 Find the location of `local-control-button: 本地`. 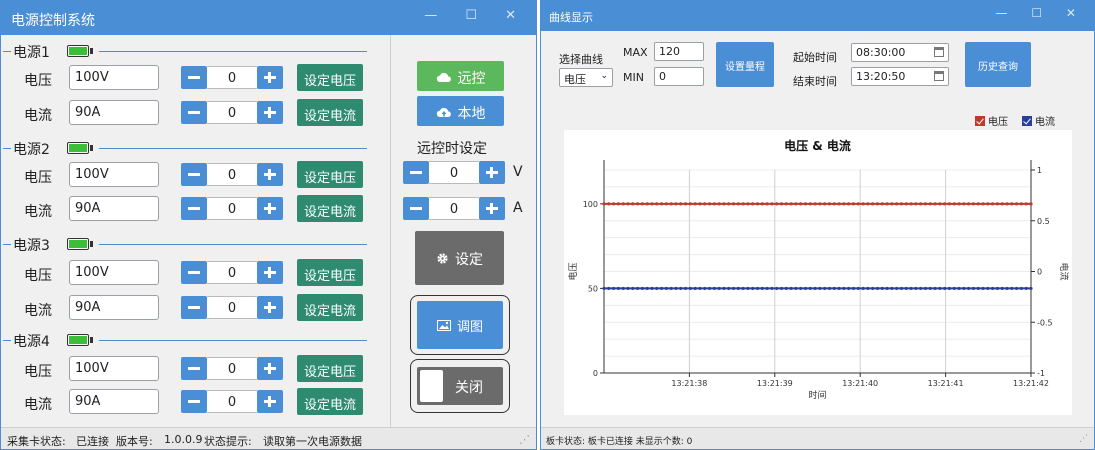

local-control-button: 本地 is located at coordinates (460, 111).